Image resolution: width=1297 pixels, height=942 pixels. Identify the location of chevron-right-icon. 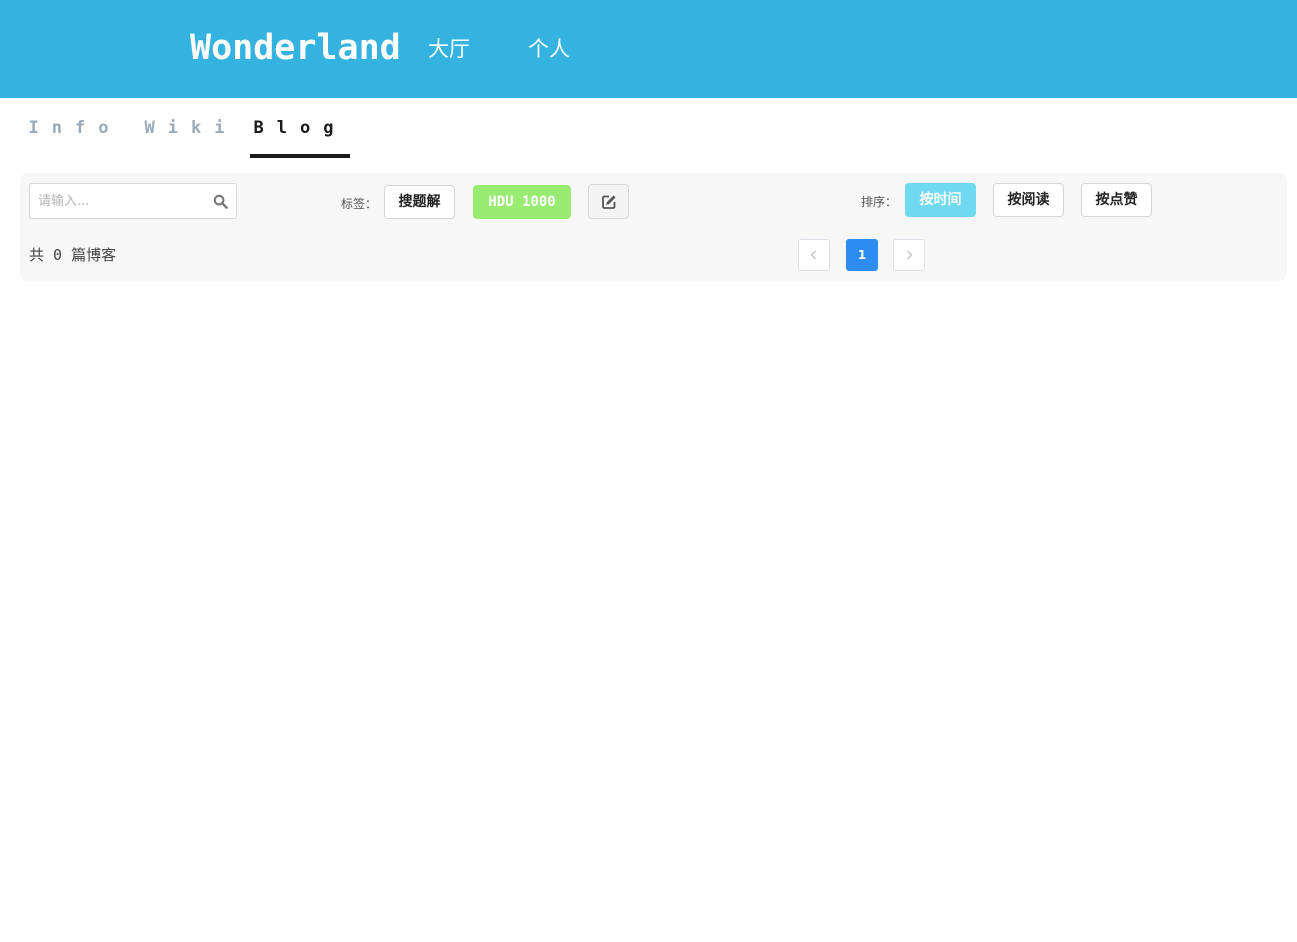
(910, 255).